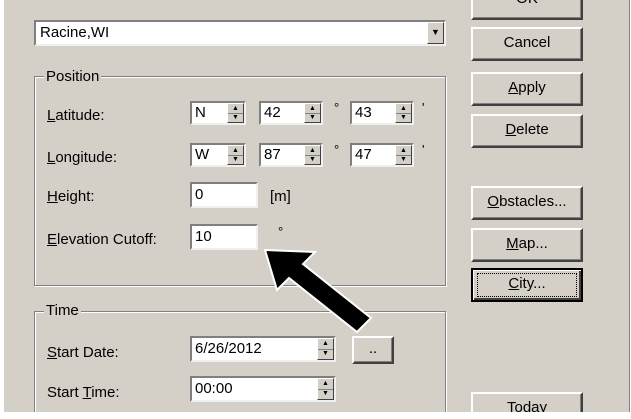  What do you see at coordinates (527, 89) in the screenshot?
I see `apply-button: Apply` at bounding box center [527, 89].